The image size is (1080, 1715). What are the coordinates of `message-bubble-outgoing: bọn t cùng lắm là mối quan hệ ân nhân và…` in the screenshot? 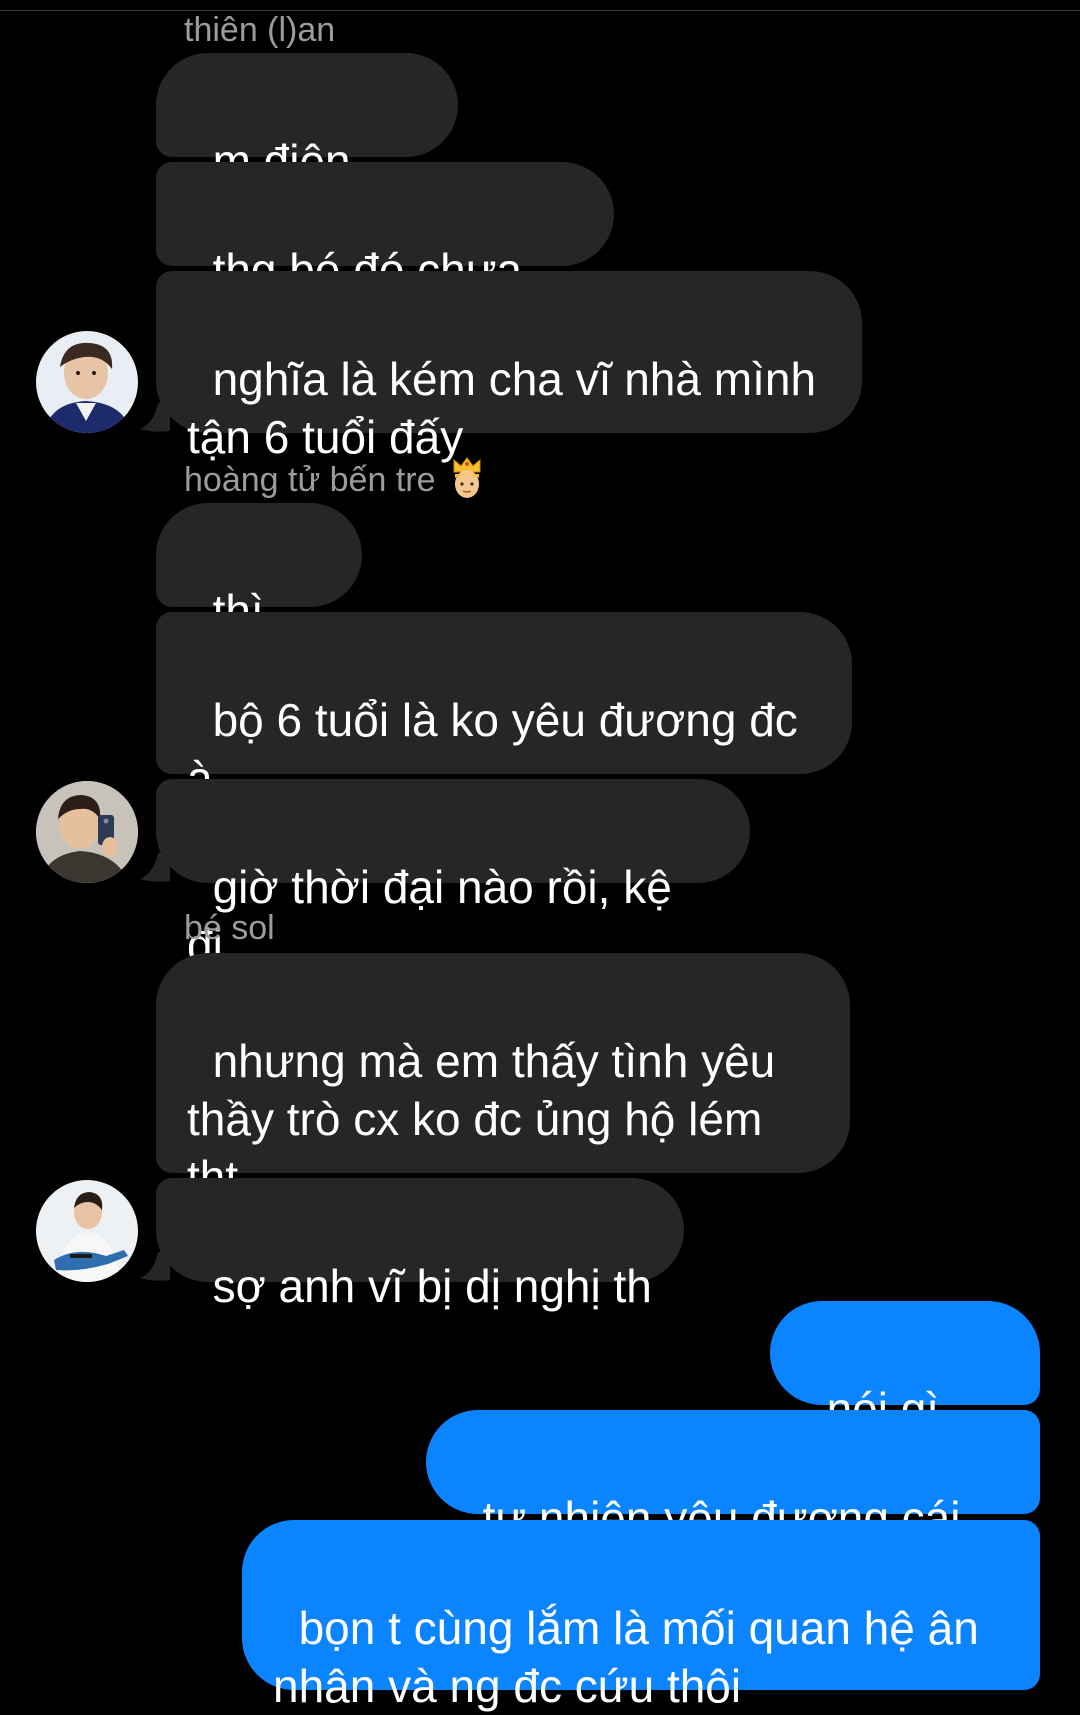 It's located at (641, 1616).